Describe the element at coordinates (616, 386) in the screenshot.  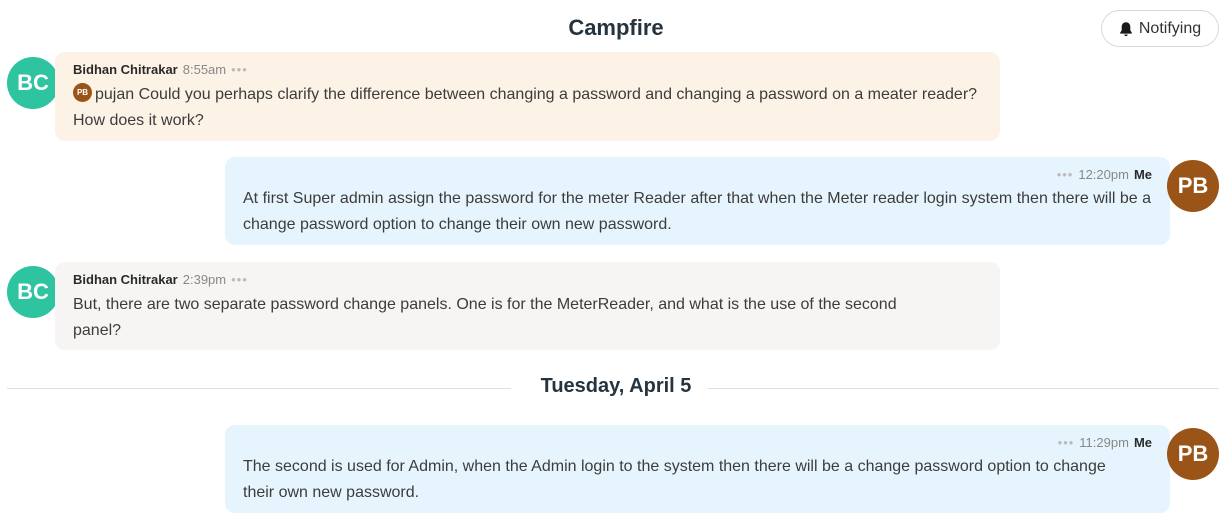
I see `date-divider: Tuesday, April 5` at that location.